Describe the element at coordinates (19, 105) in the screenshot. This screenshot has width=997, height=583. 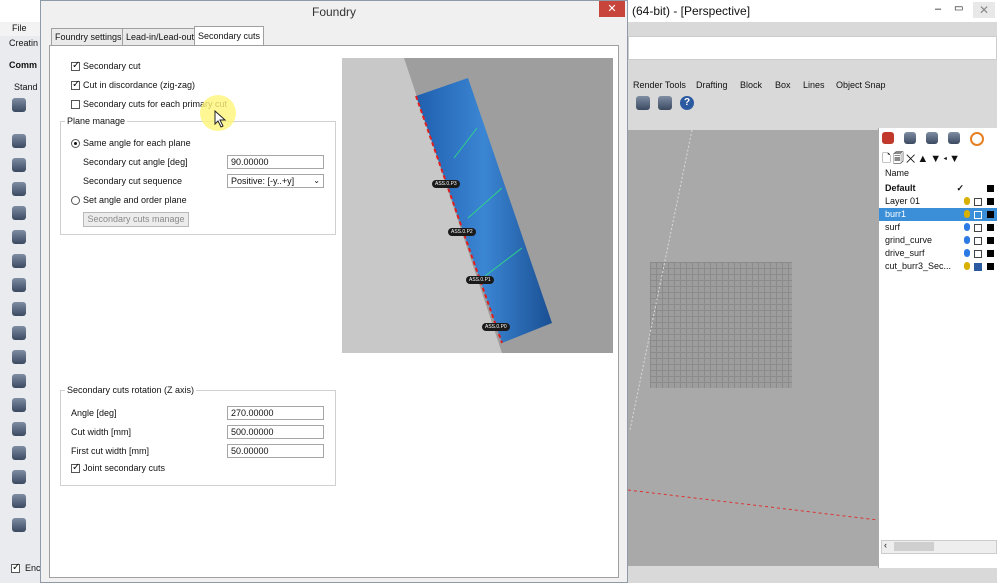
I see `new-file-icon` at that location.